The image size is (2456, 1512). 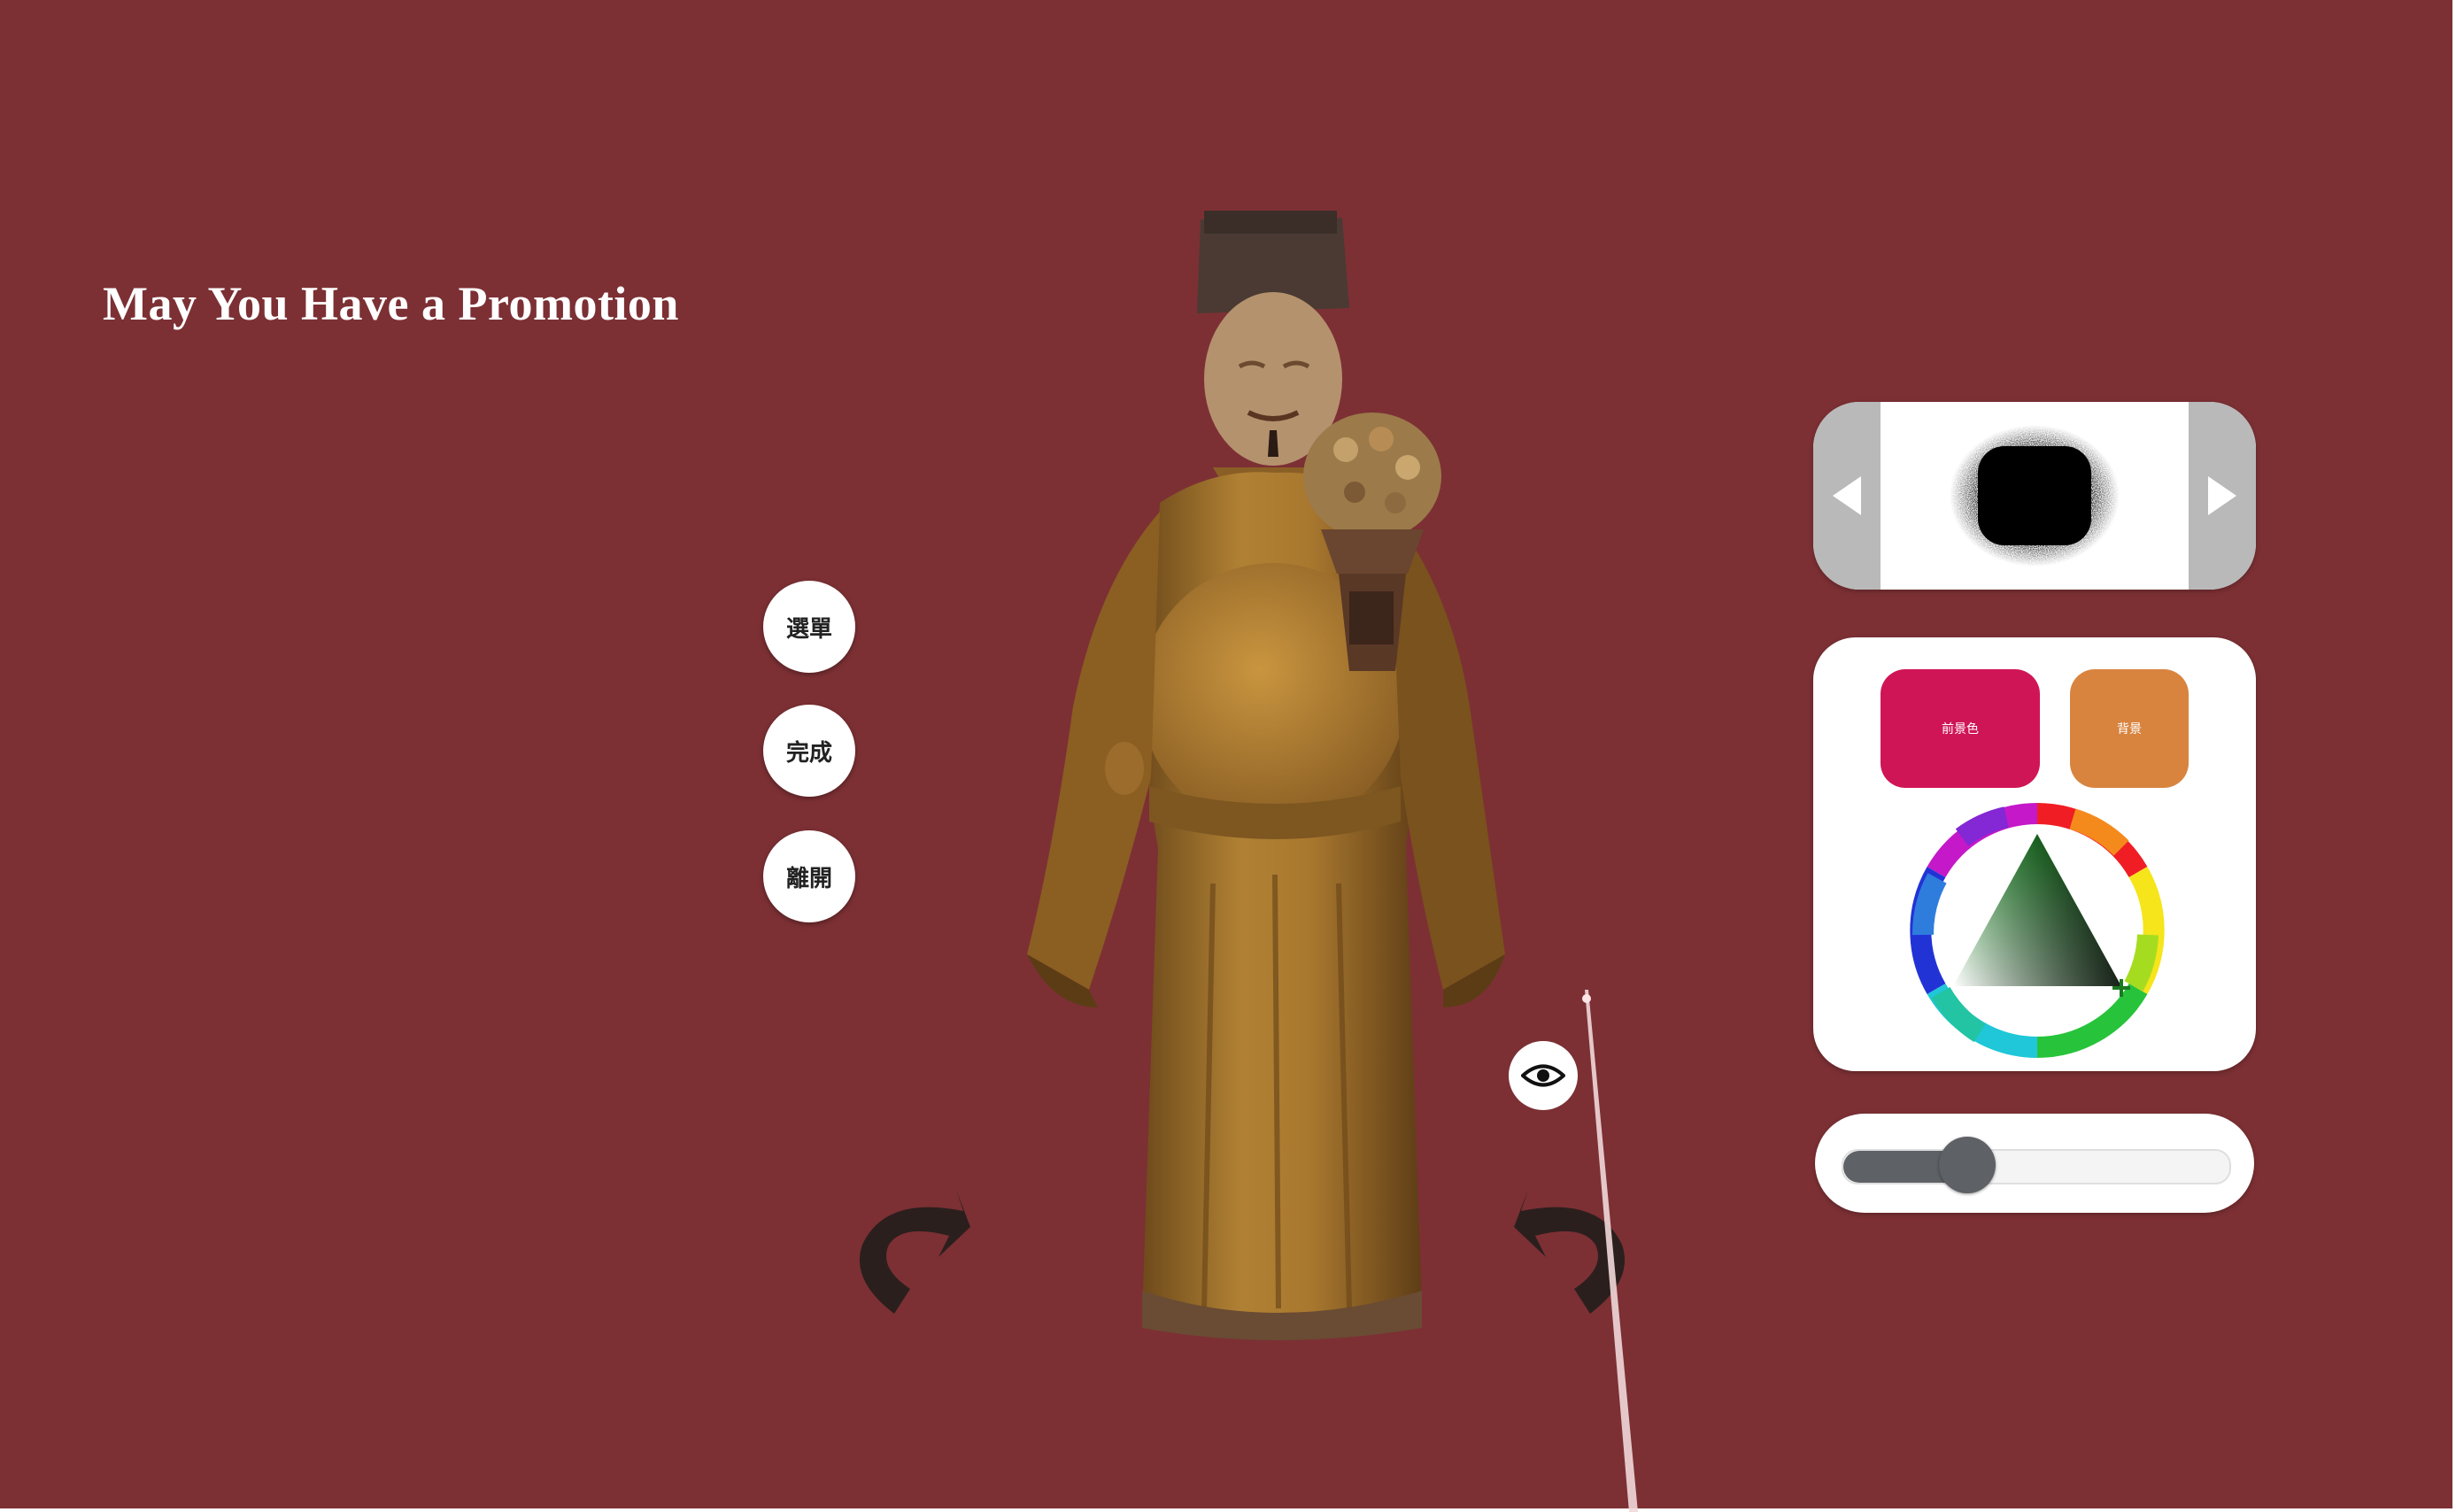 I want to click on done-button: 完成, so click(x=809, y=751).